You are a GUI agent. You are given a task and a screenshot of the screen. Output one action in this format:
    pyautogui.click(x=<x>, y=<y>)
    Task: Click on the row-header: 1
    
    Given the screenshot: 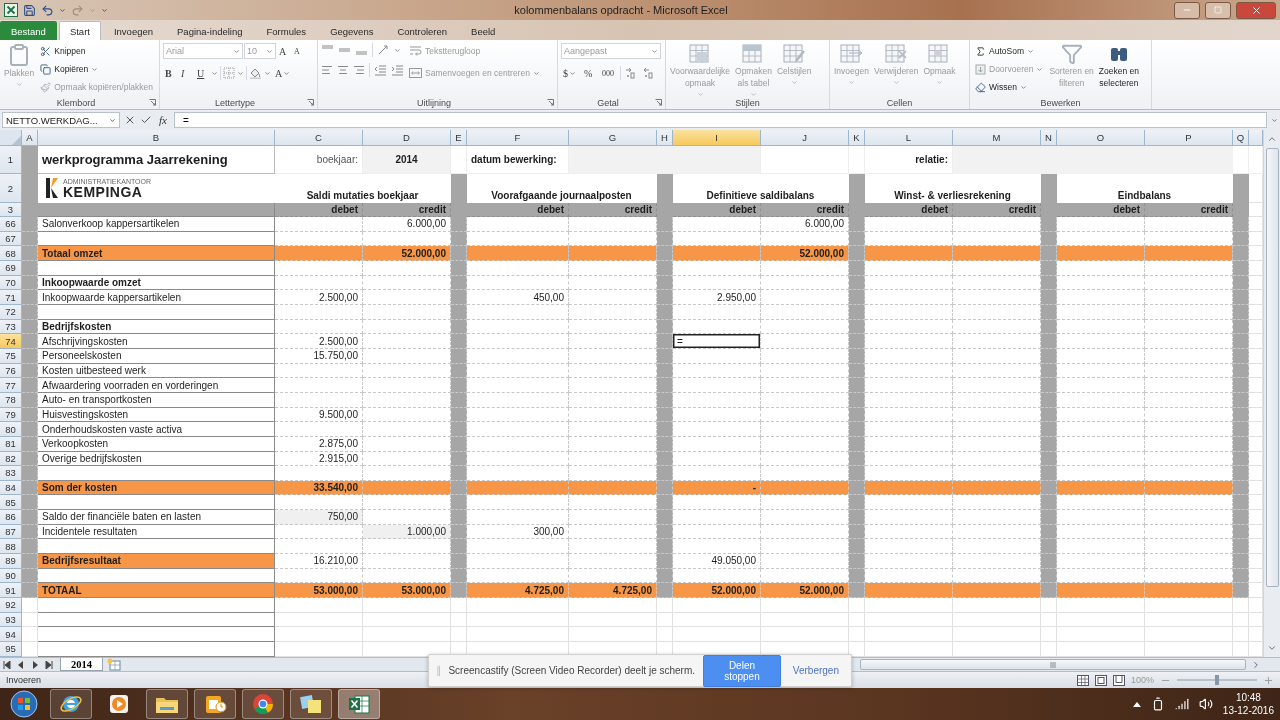 What is the action you would take?
    pyautogui.click(x=11, y=160)
    